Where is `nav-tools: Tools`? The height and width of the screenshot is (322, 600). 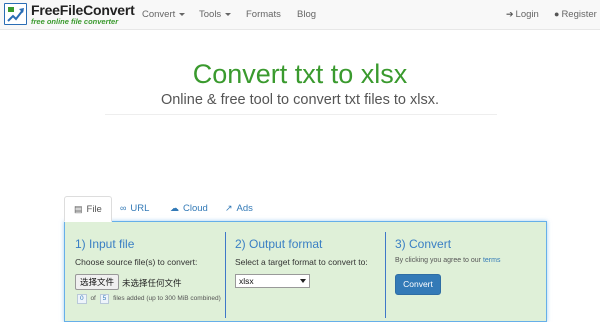 nav-tools: Tools is located at coordinates (215, 14).